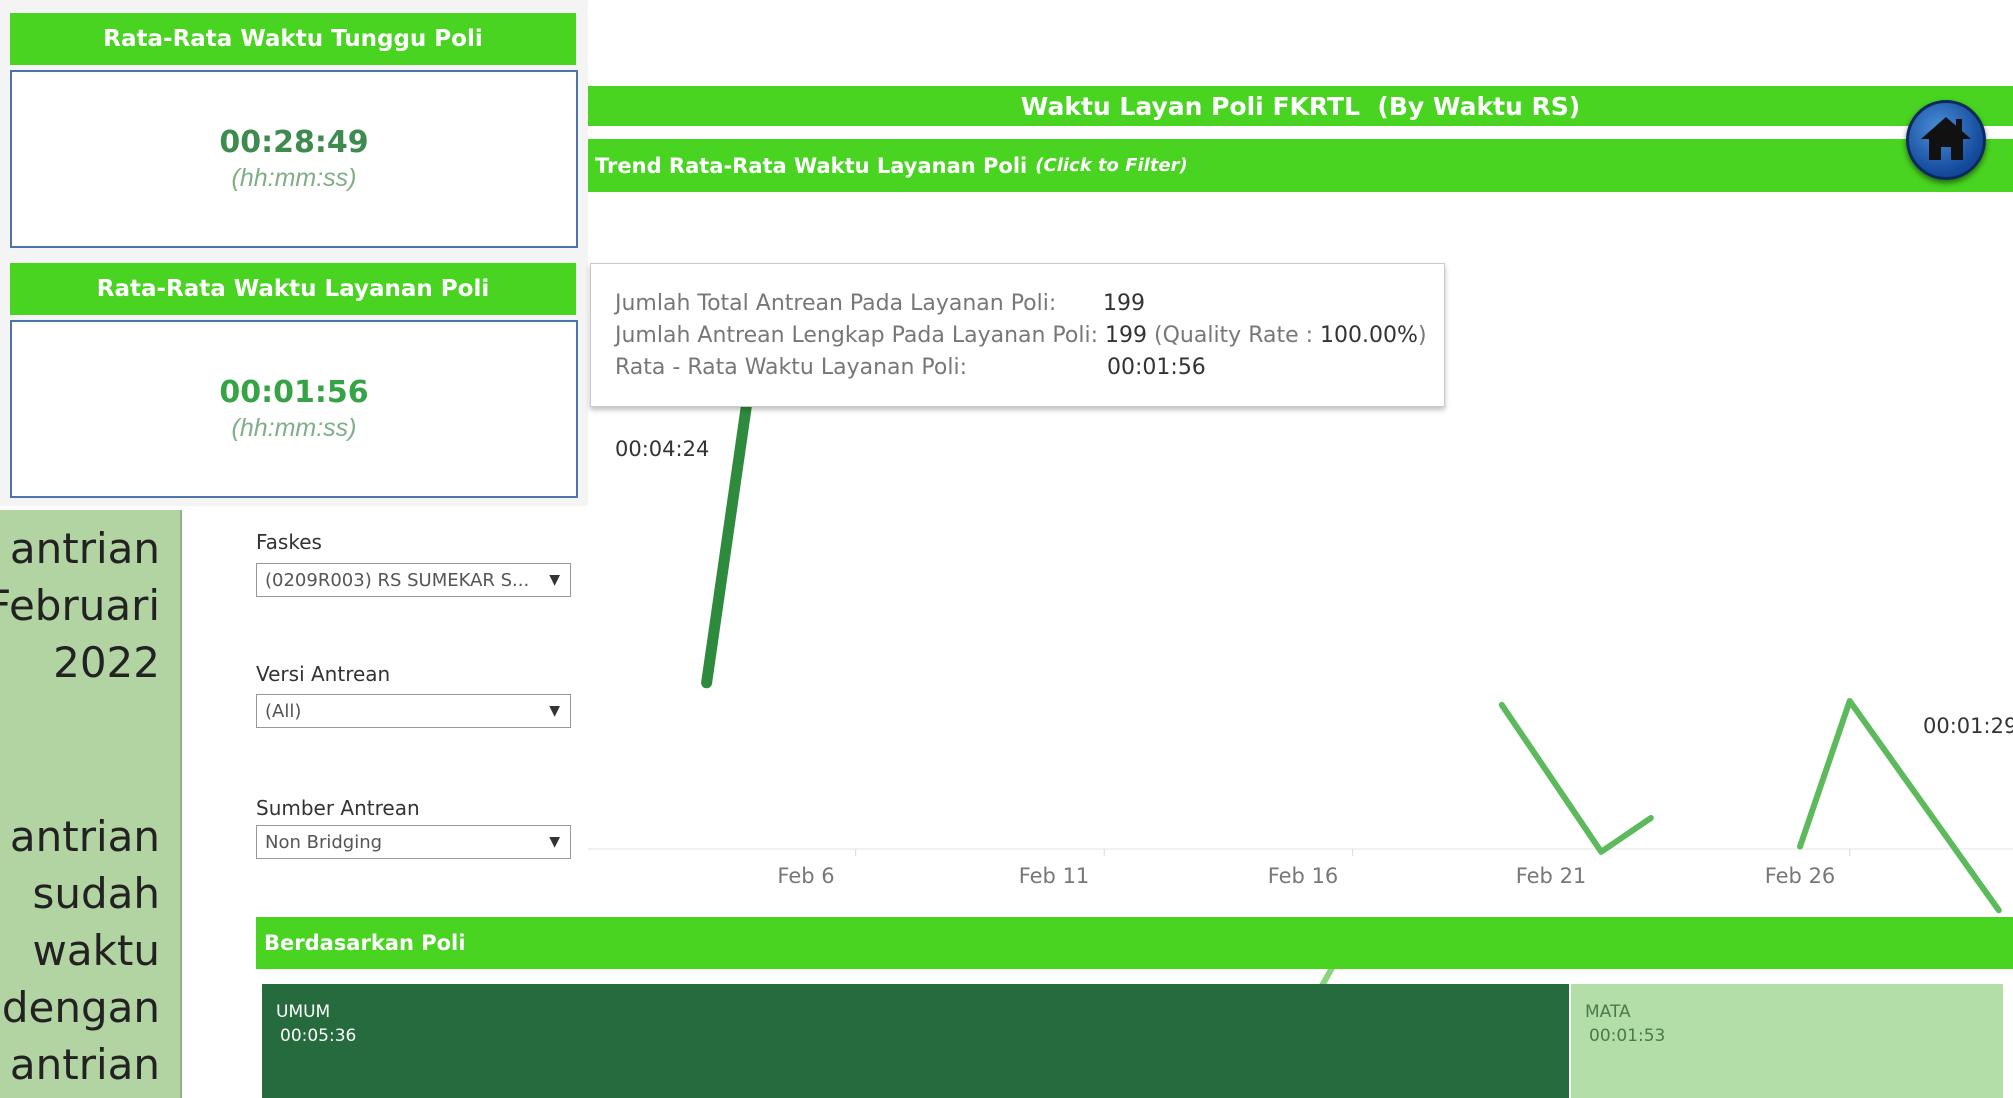 The image size is (2013, 1098). I want to click on tooltip-rate: 100.00%, so click(1369, 335).